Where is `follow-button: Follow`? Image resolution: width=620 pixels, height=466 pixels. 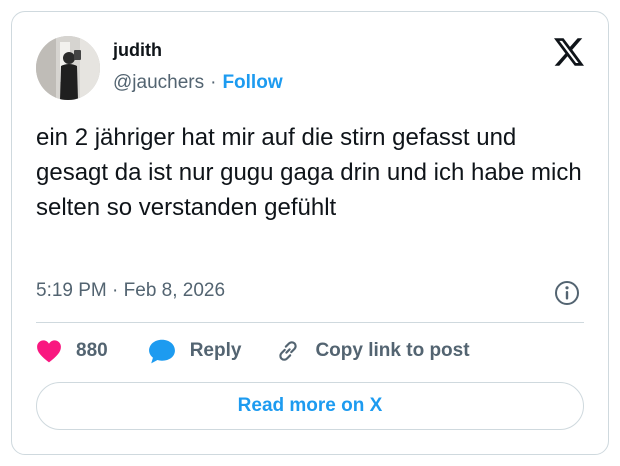
follow-button: Follow is located at coordinates (252, 83).